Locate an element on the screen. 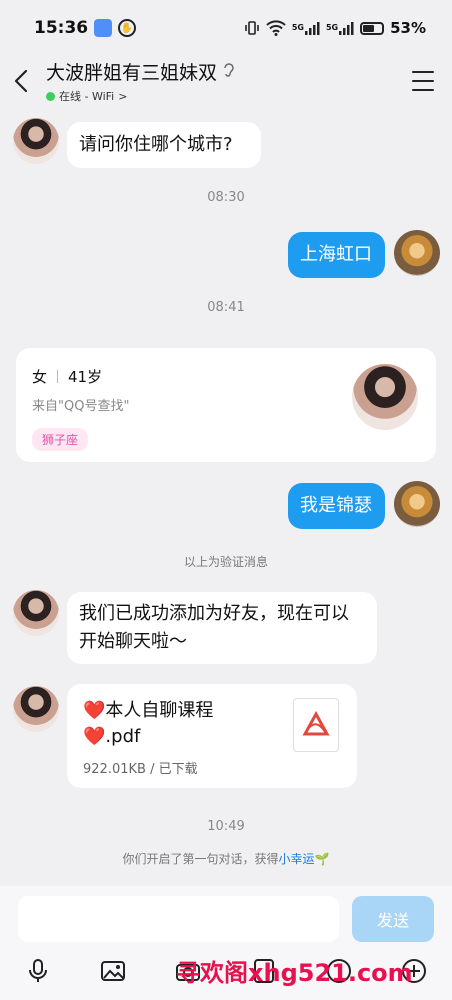  profile-photo is located at coordinates (385, 397).